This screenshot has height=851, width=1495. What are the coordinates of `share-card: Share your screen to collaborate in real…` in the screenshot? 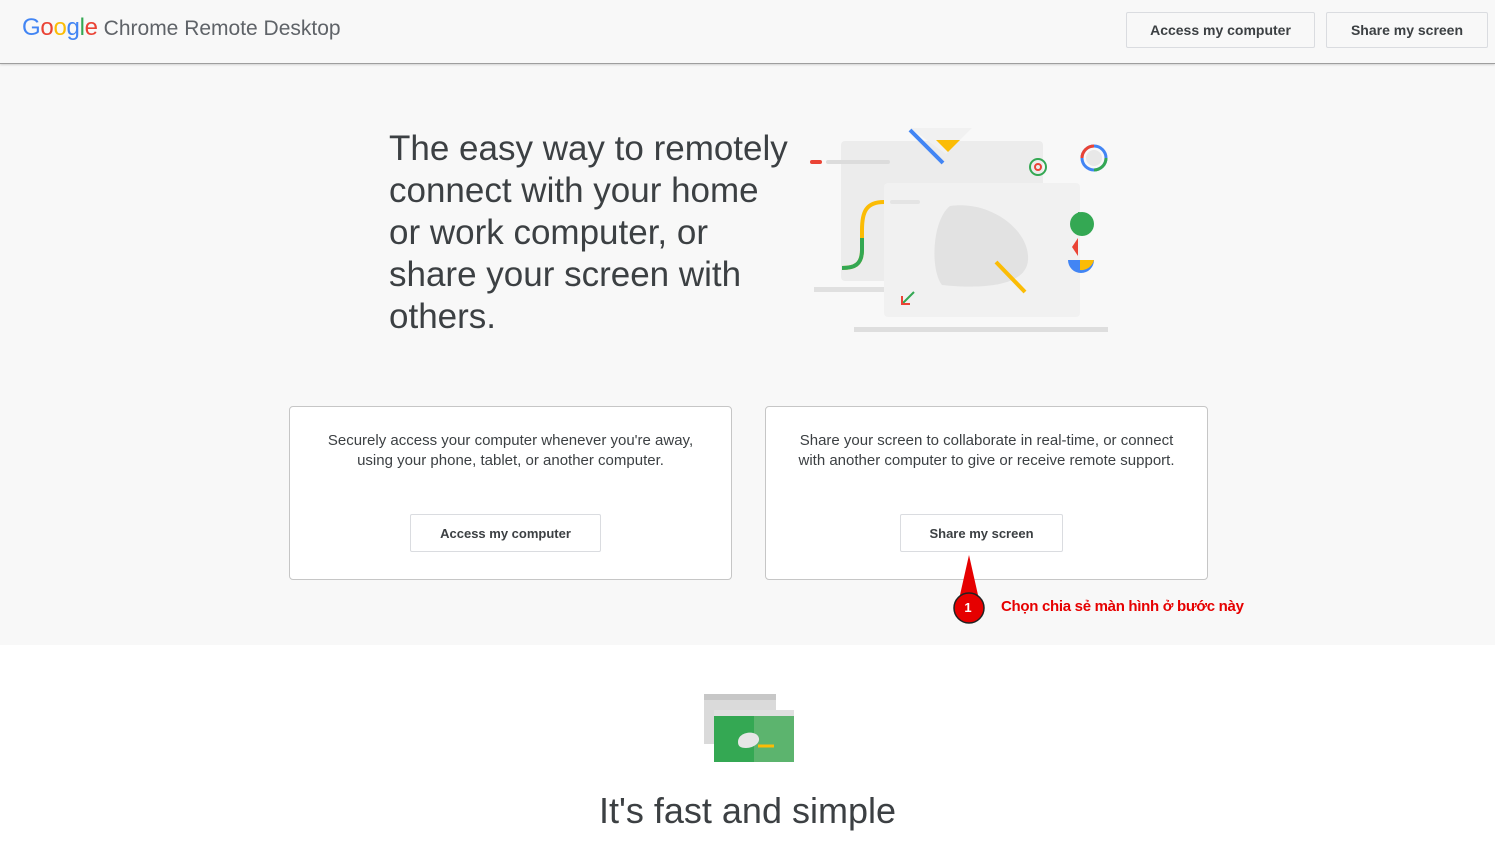 It's located at (986, 493).